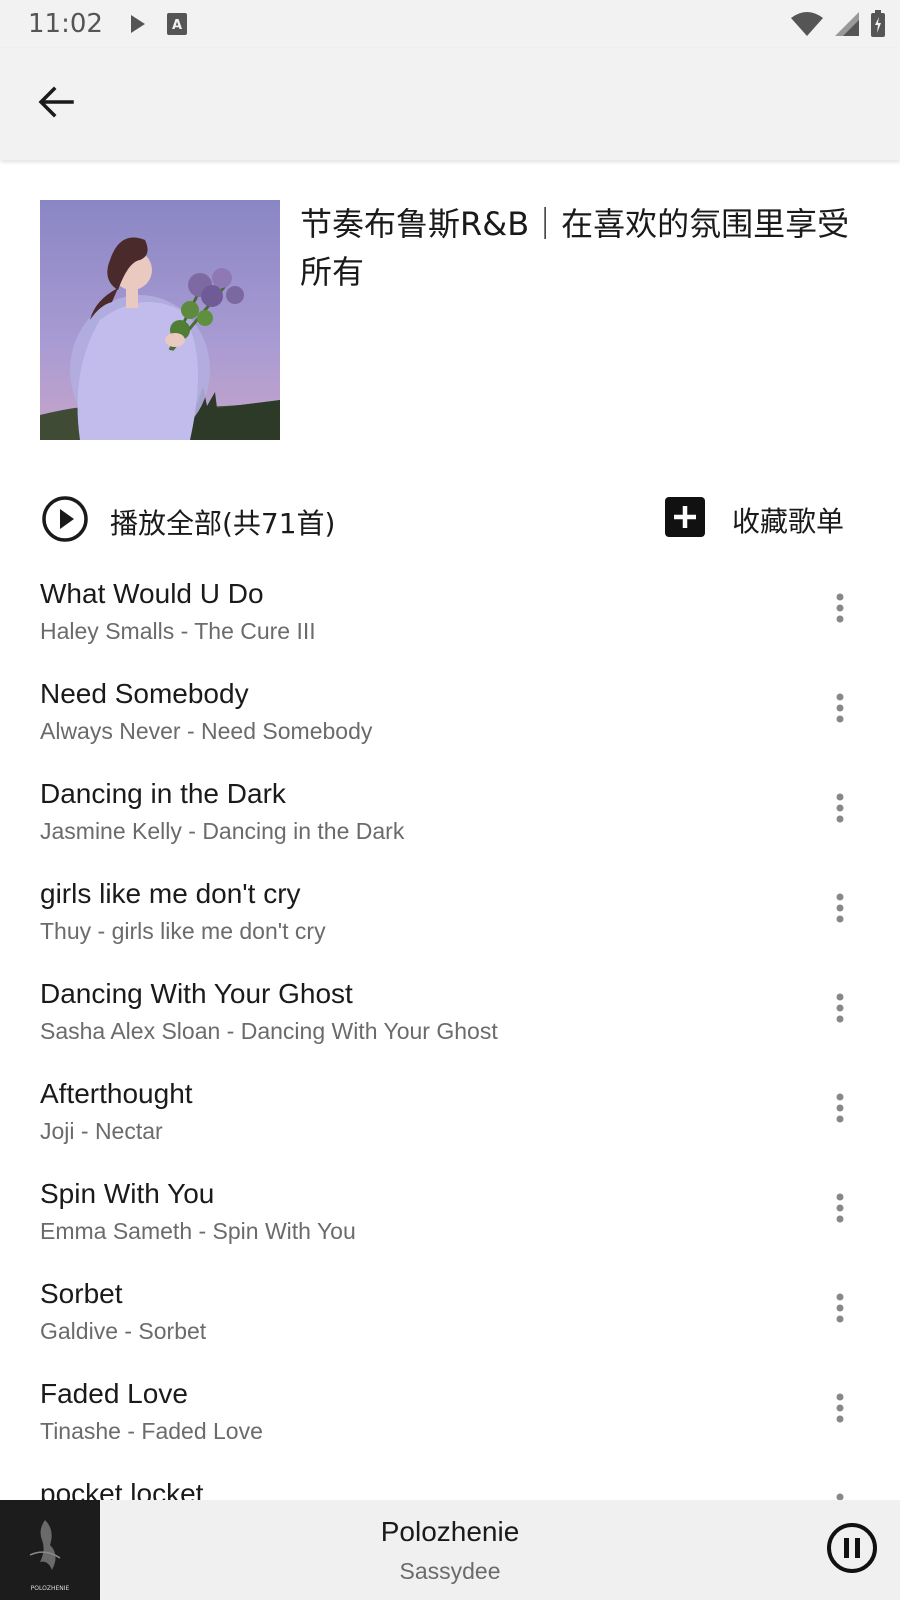 The image size is (900, 1600). I want to click on arrow-left-icon, so click(56, 104).